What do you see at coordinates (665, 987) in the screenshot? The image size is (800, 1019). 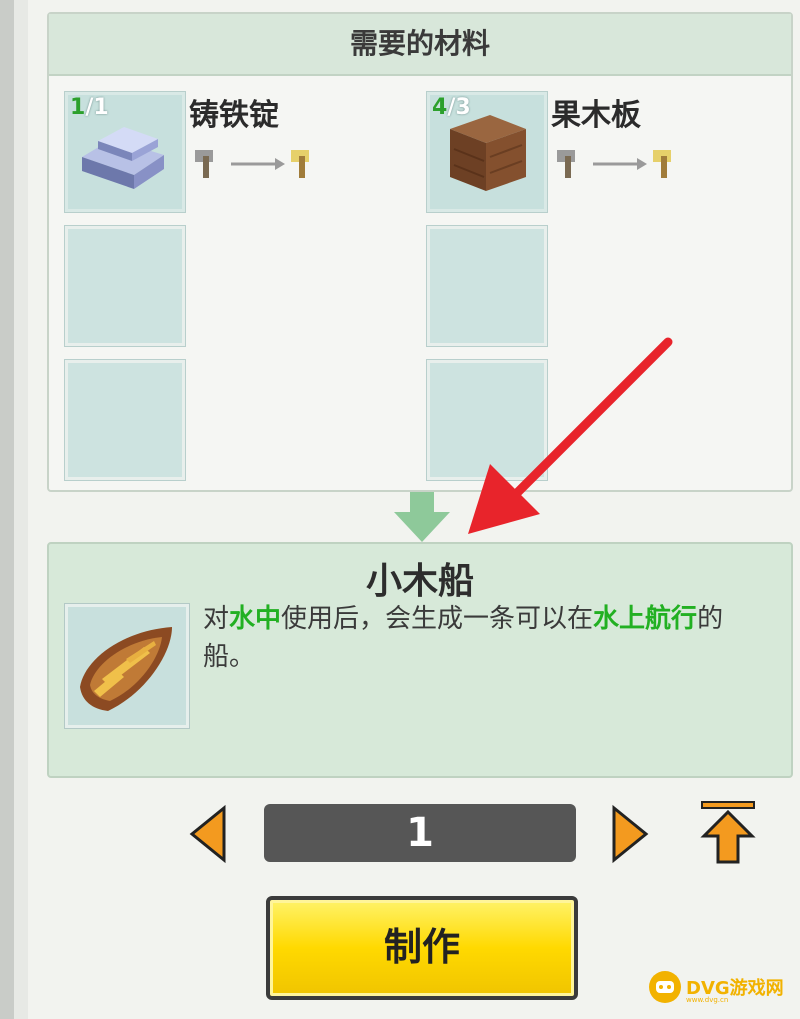 I see `gamepad-logo-icon` at bounding box center [665, 987].